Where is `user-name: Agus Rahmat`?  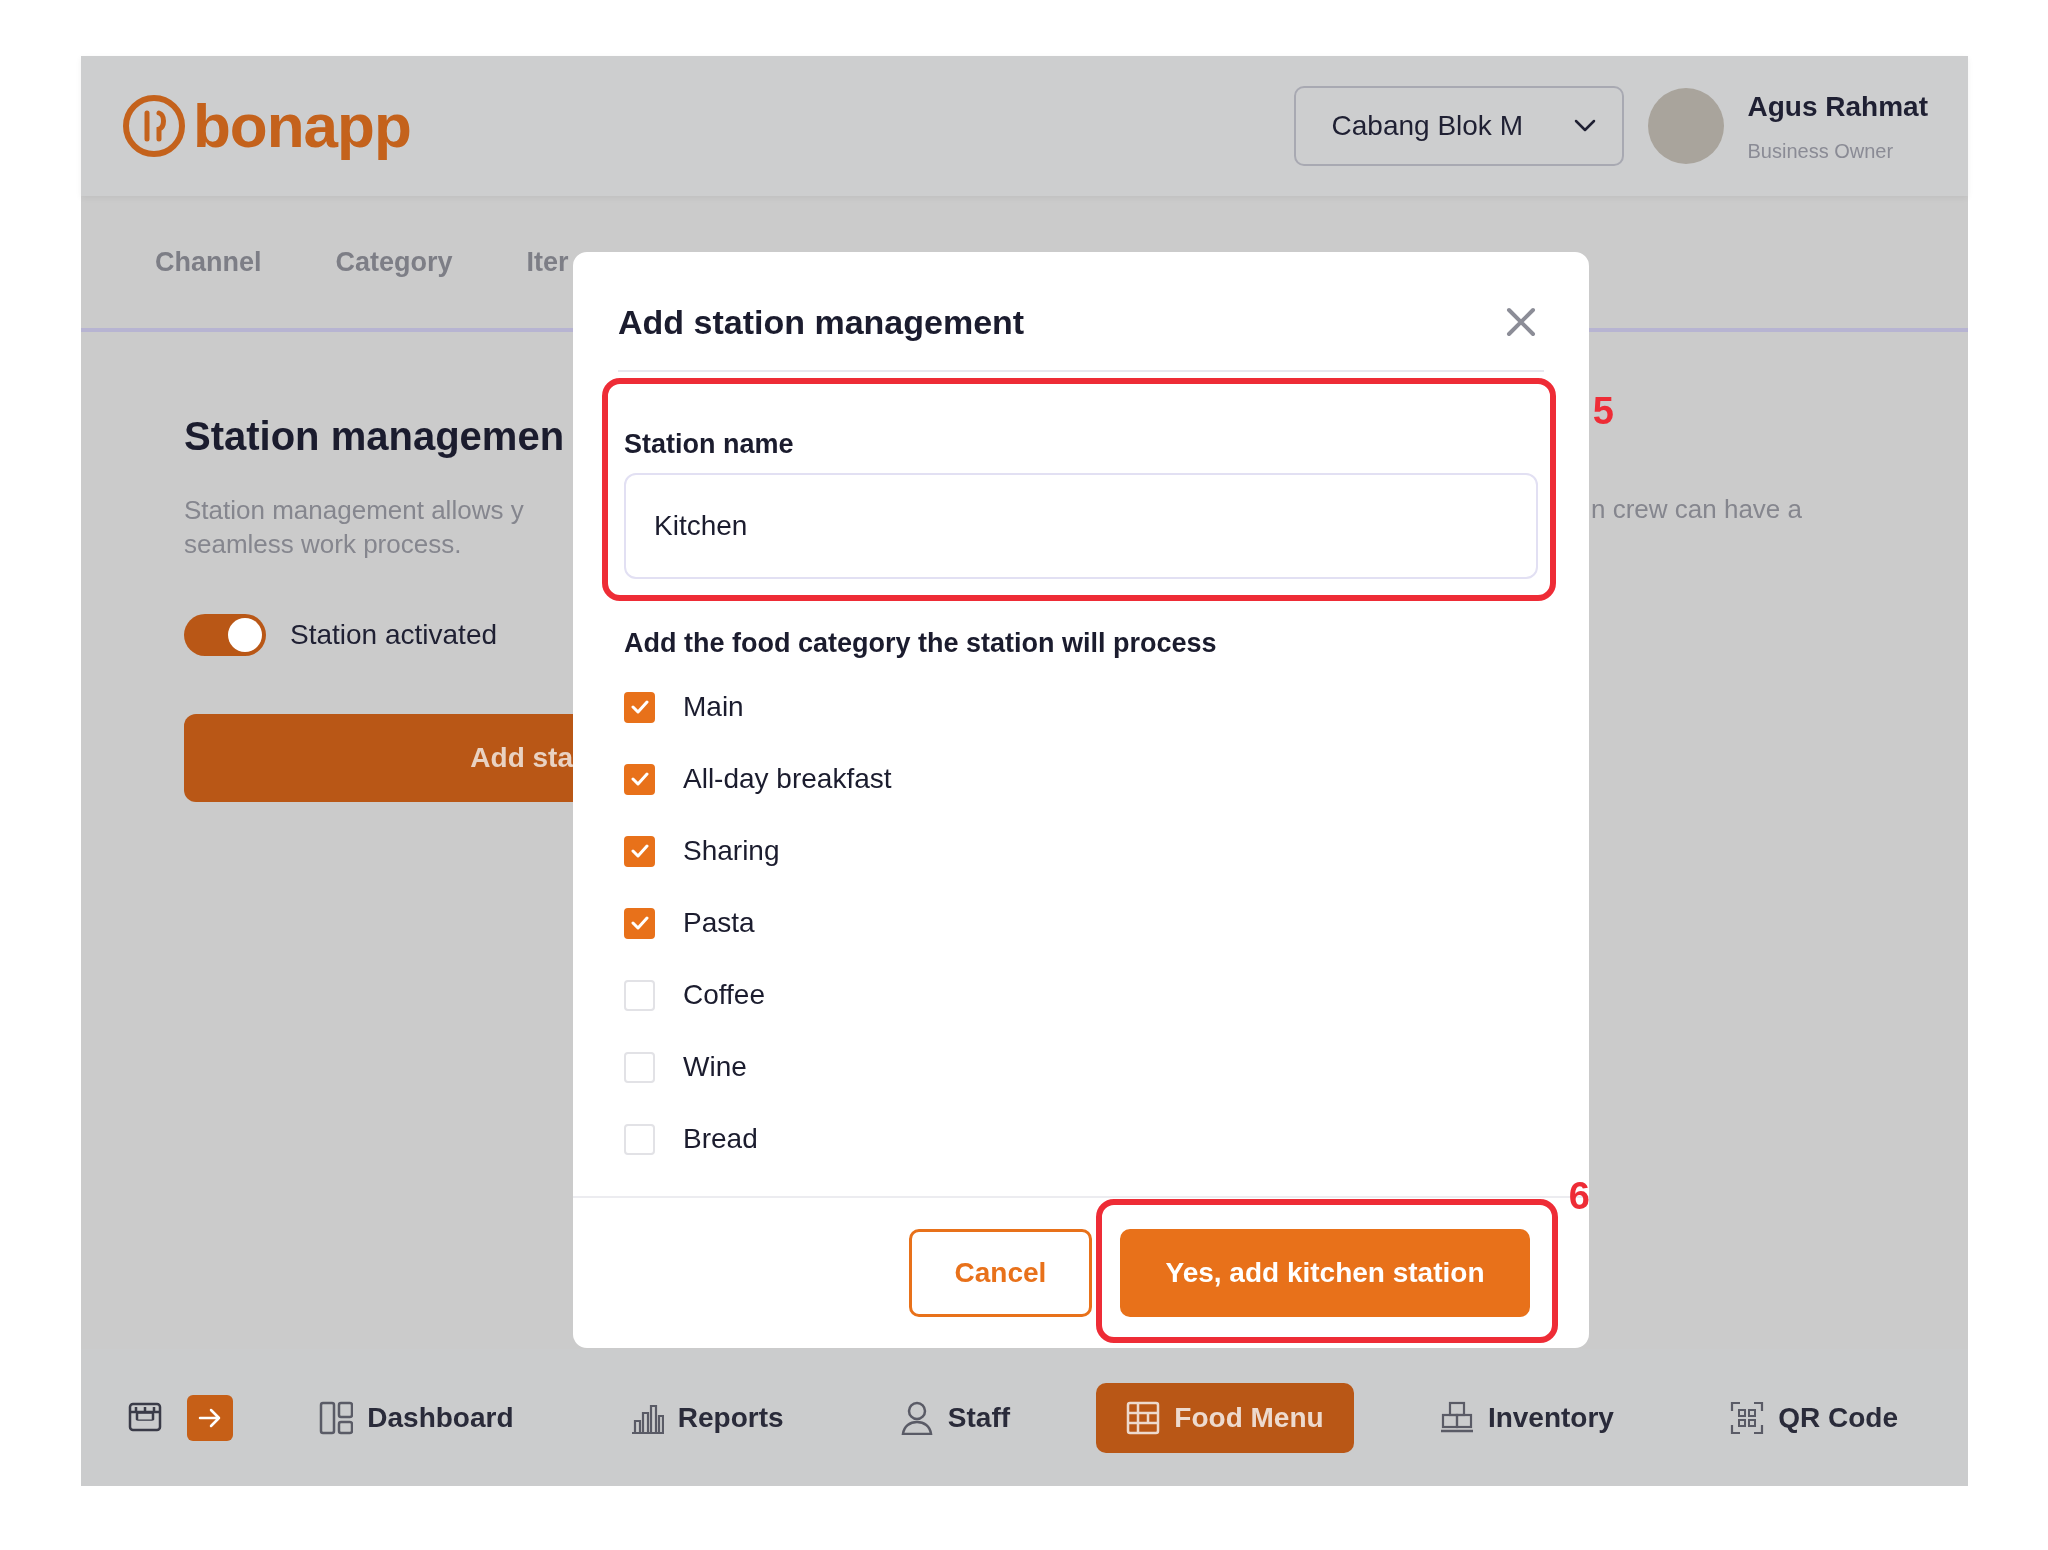
user-name: Agus Rahmat is located at coordinates (1837, 107).